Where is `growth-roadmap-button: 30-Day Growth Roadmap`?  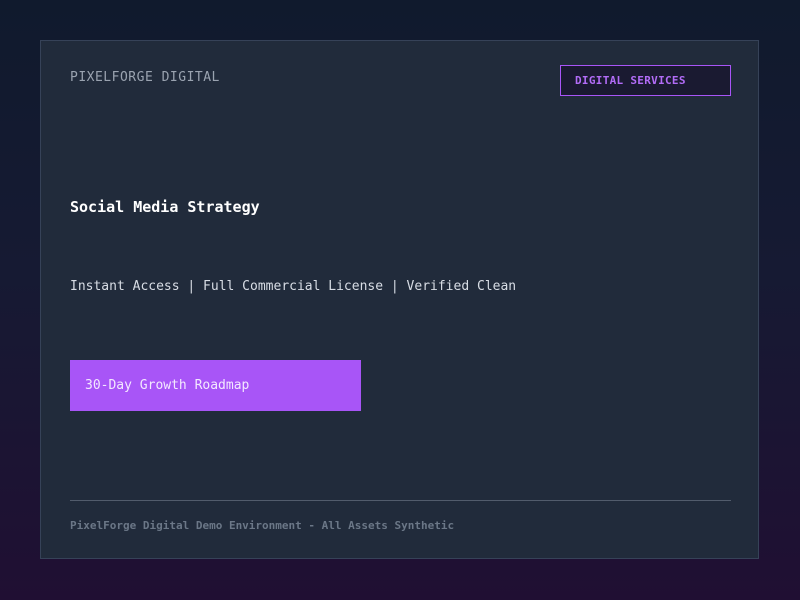 growth-roadmap-button: 30-Day Growth Roadmap is located at coordinates (215, 385).